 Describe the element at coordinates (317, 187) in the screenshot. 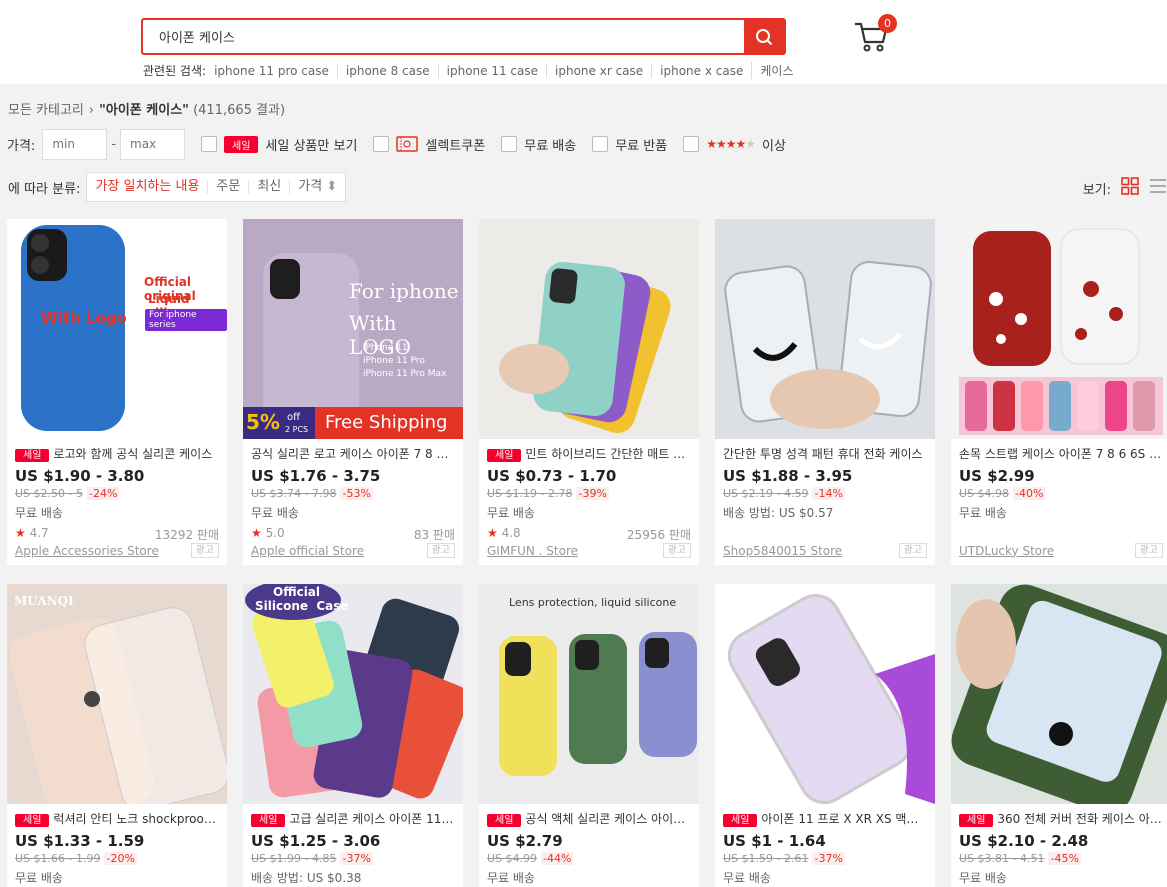

I see `sort-price: 가격 ⬍` at that location.